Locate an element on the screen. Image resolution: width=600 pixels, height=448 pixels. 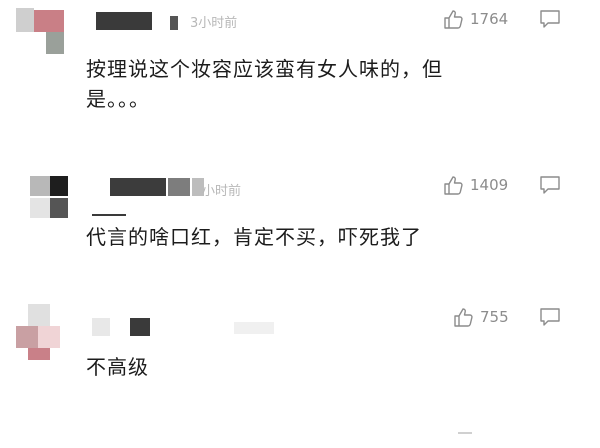
like-count: 755 is located at coordinates (494, 317).